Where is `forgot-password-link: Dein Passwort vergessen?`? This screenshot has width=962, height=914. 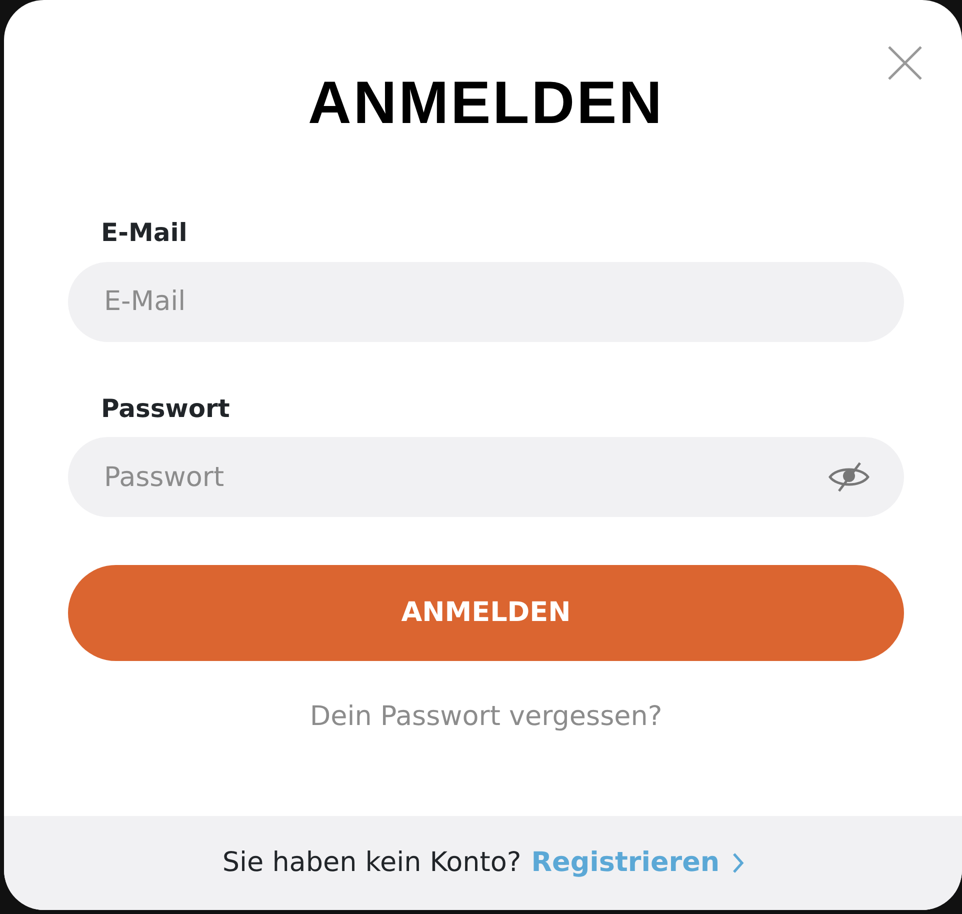 forgot-password-link: Dein Passwort vergessen? is located at coordinates (486, 717).